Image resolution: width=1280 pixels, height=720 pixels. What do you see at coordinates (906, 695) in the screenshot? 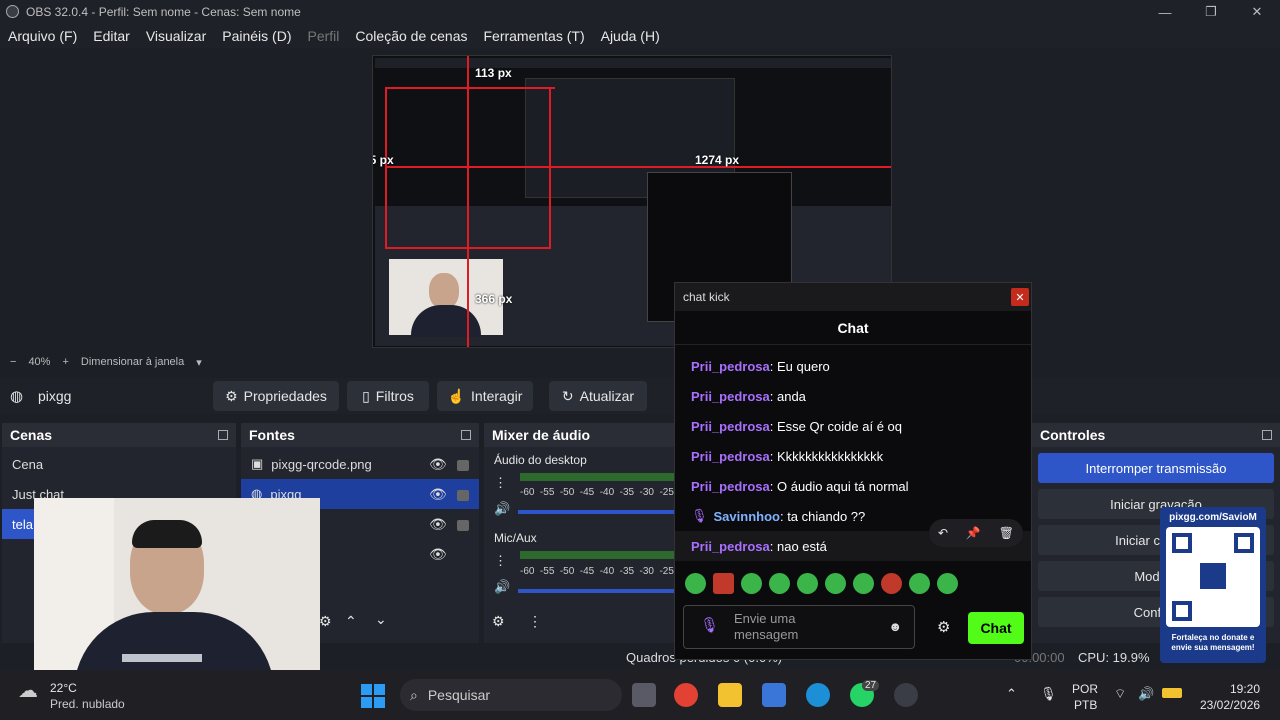
I see `obs-icon` at bounding box center [906, 695].